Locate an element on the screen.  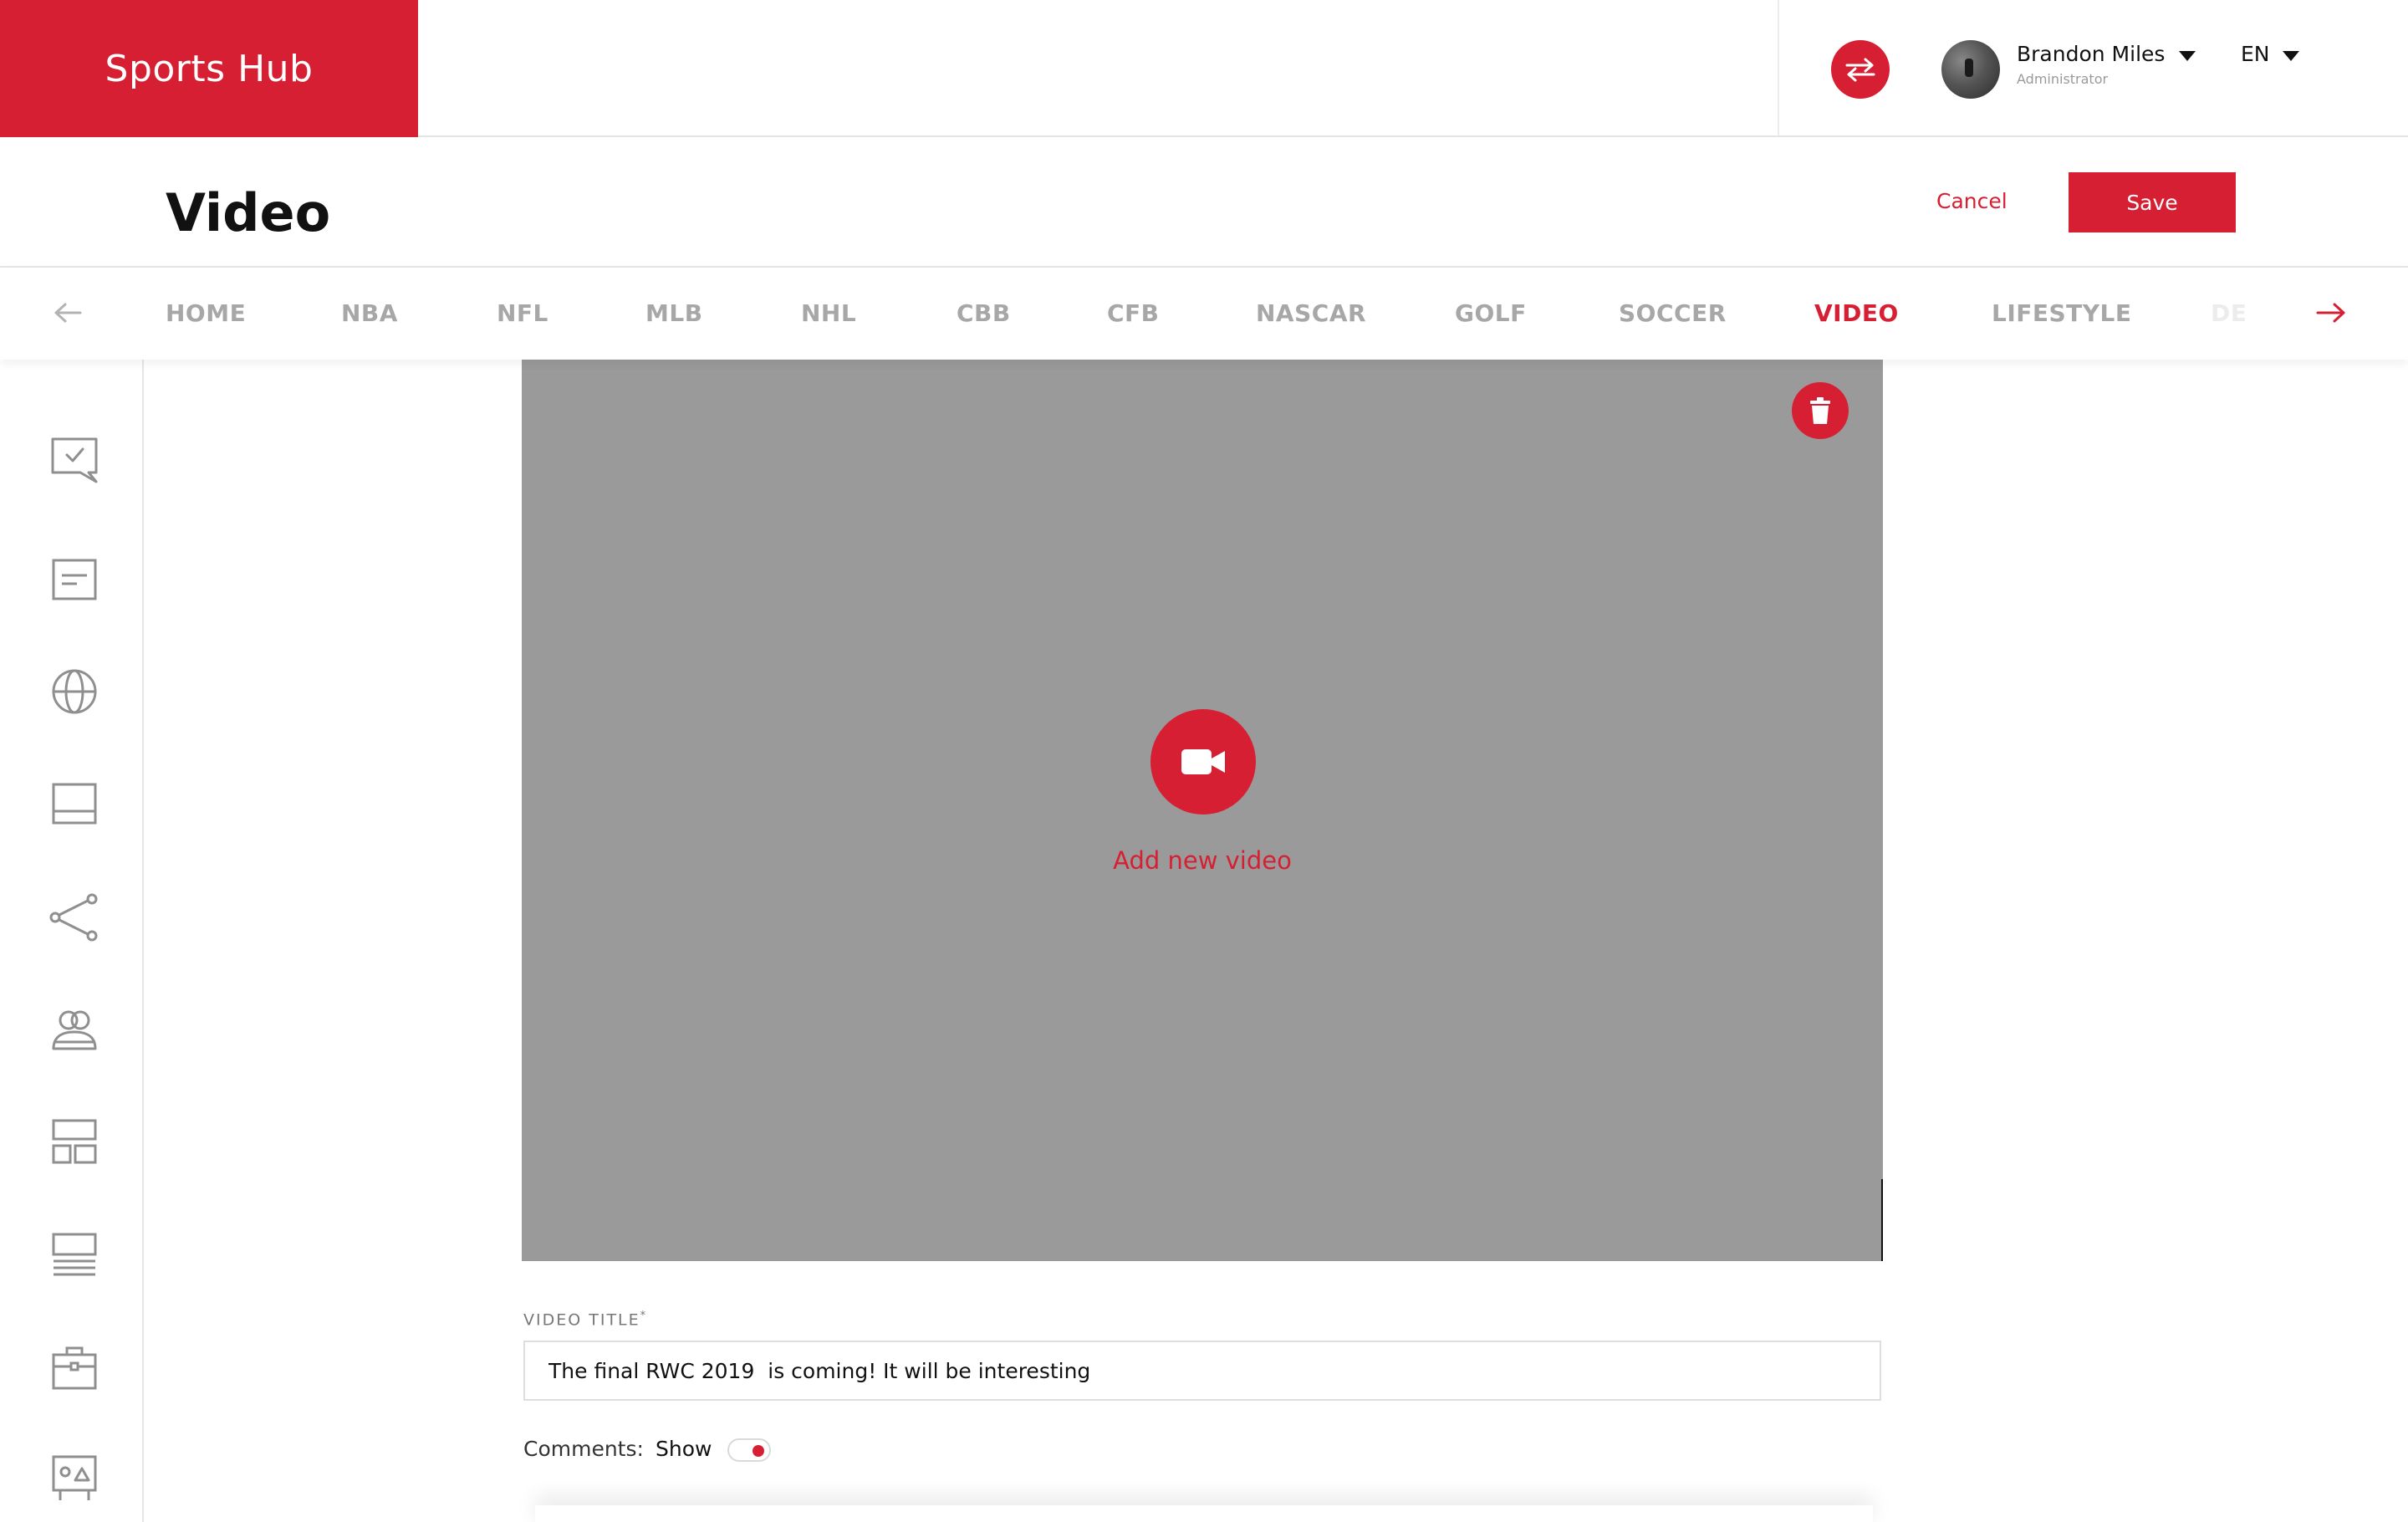
language-selector: EN is located at coordinates (2255, 54).